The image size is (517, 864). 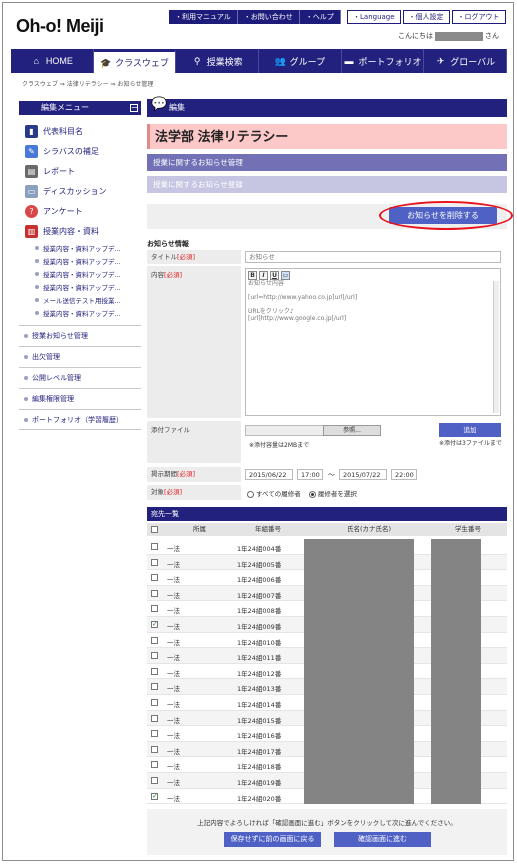 What do you see at coordinates (446, 215) in the screenshot?
I see `highlight-circle` at bounding box center [446, 215].